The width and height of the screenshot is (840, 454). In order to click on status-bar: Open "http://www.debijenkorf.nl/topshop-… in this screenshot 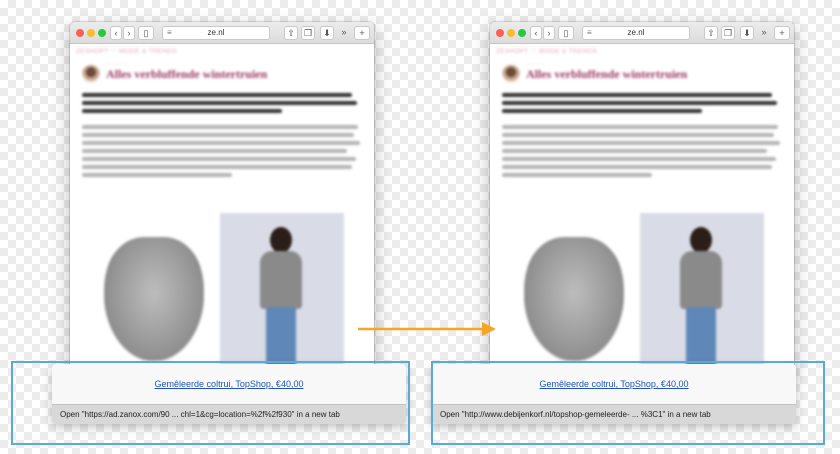, I will do `click(614, 414)`.